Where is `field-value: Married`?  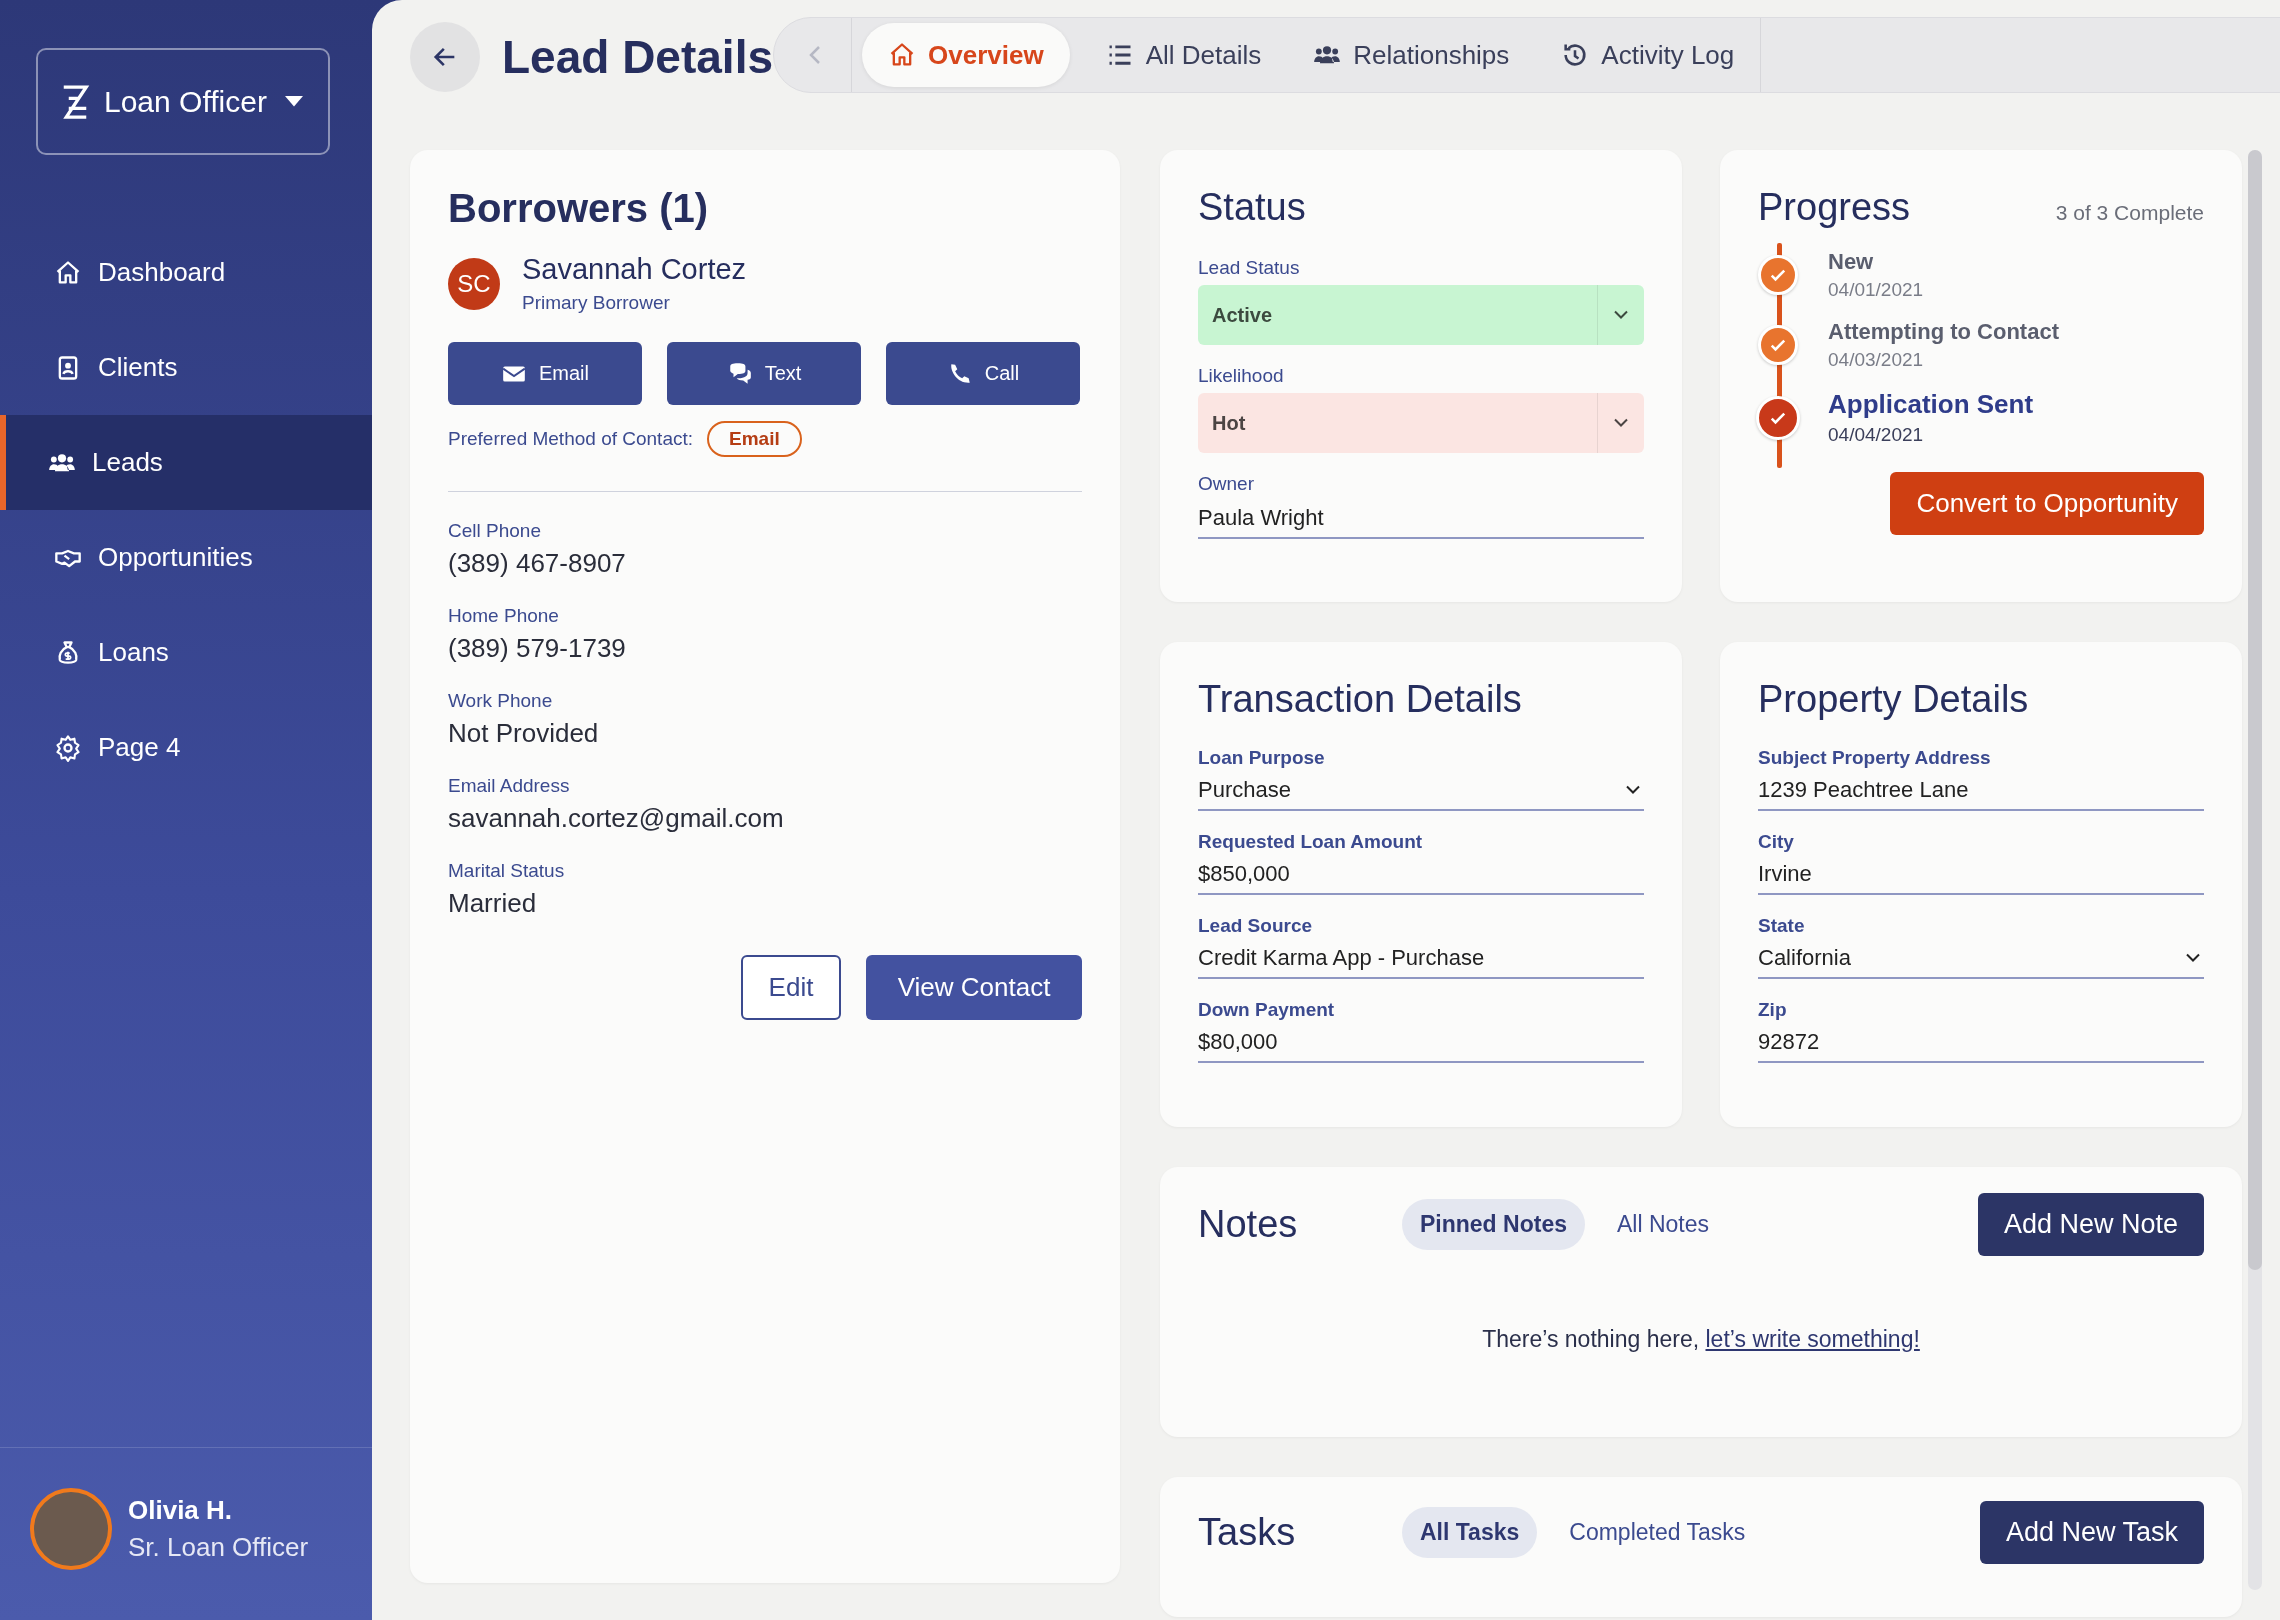 field-value: Married is located at coordinates (493, 903).